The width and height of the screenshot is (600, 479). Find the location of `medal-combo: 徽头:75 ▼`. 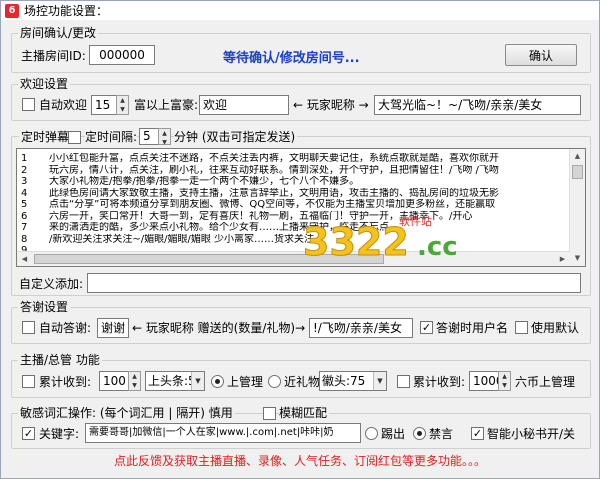

medal-combo: 徽头:75 ▼ is located at coordinates (353, 381).